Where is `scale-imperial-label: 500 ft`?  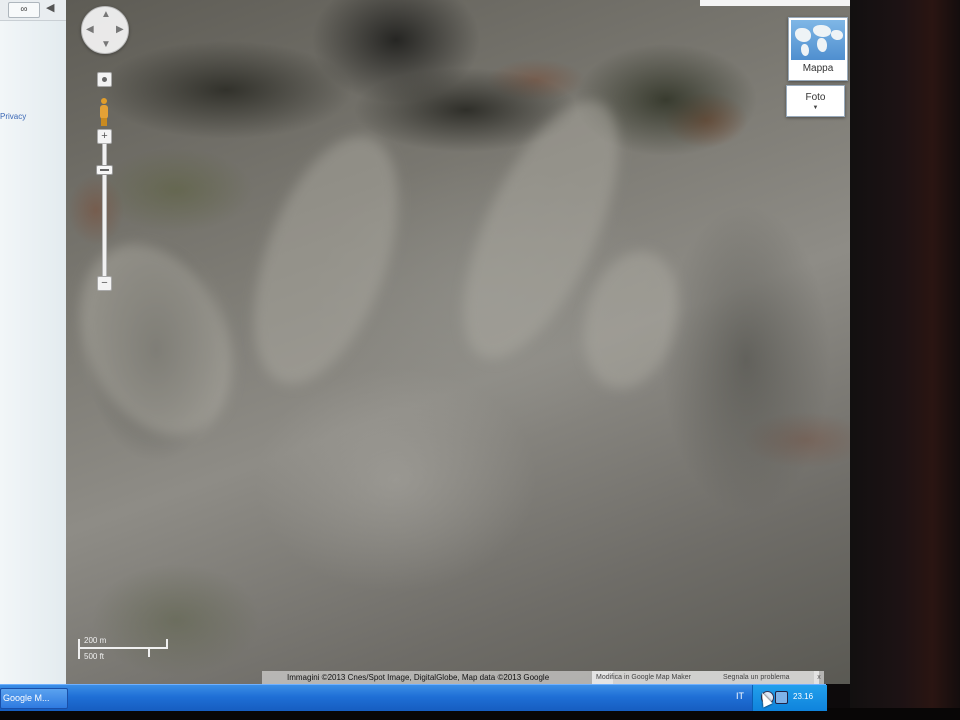
scale-imperial-label: 500 ft is located at coordinates (94, 656).